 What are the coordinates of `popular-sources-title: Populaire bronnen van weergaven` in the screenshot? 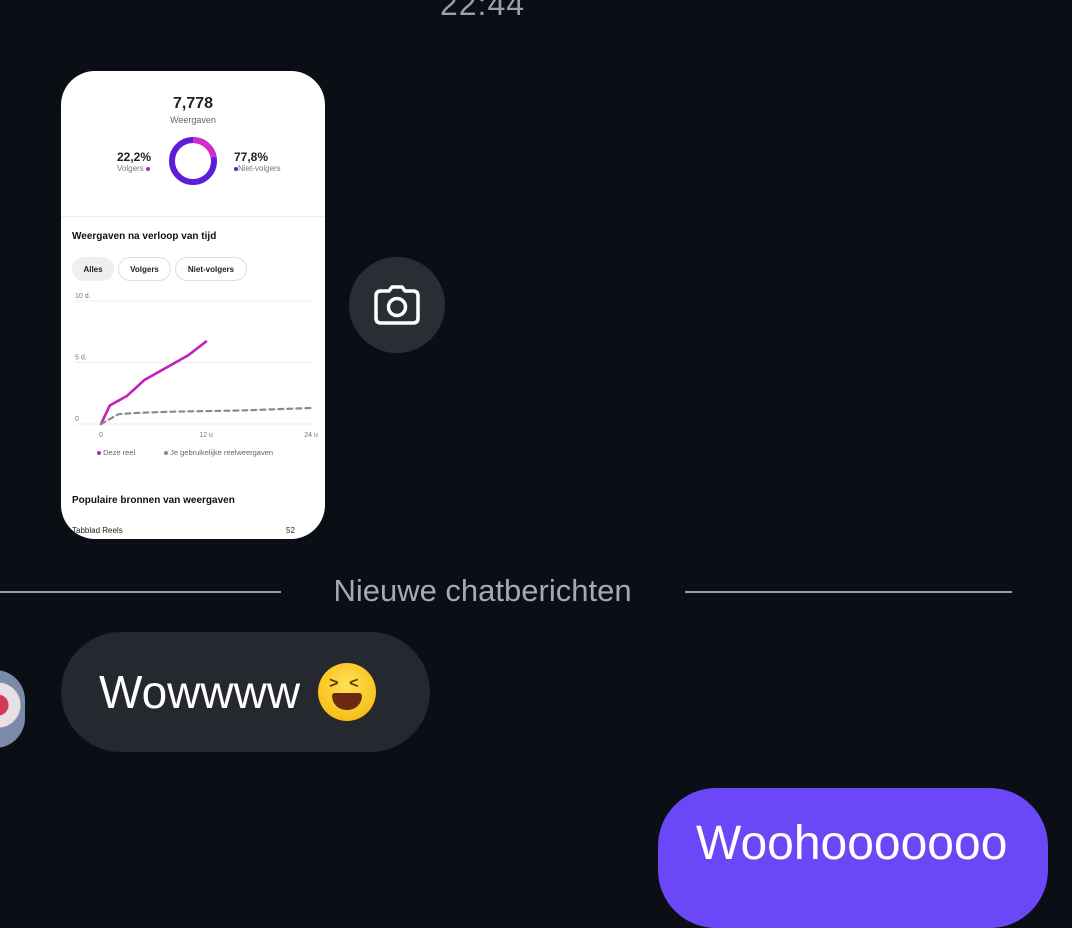 It's located at (153, 500).